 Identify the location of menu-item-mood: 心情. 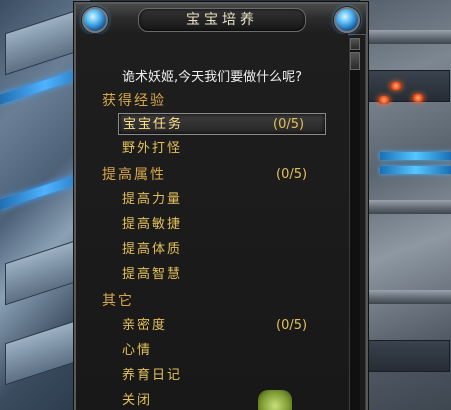
(137, 351).